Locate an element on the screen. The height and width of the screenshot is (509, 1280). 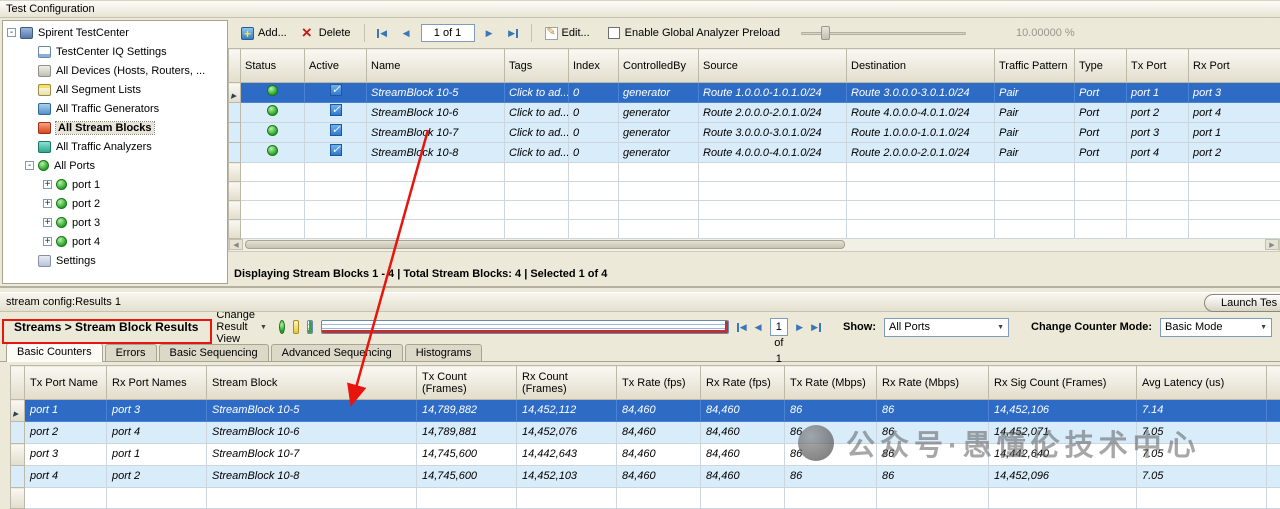
rx-sig-count-cell: 14,452,106 is located at coordinates (1063, 411).